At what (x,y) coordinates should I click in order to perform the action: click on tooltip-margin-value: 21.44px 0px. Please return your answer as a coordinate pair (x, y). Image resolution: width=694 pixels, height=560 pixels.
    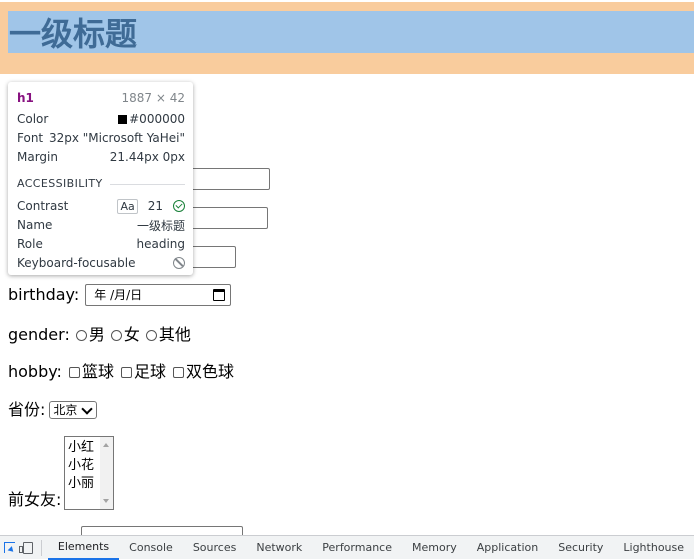
    Looking at the image, I should click on (147, 157).